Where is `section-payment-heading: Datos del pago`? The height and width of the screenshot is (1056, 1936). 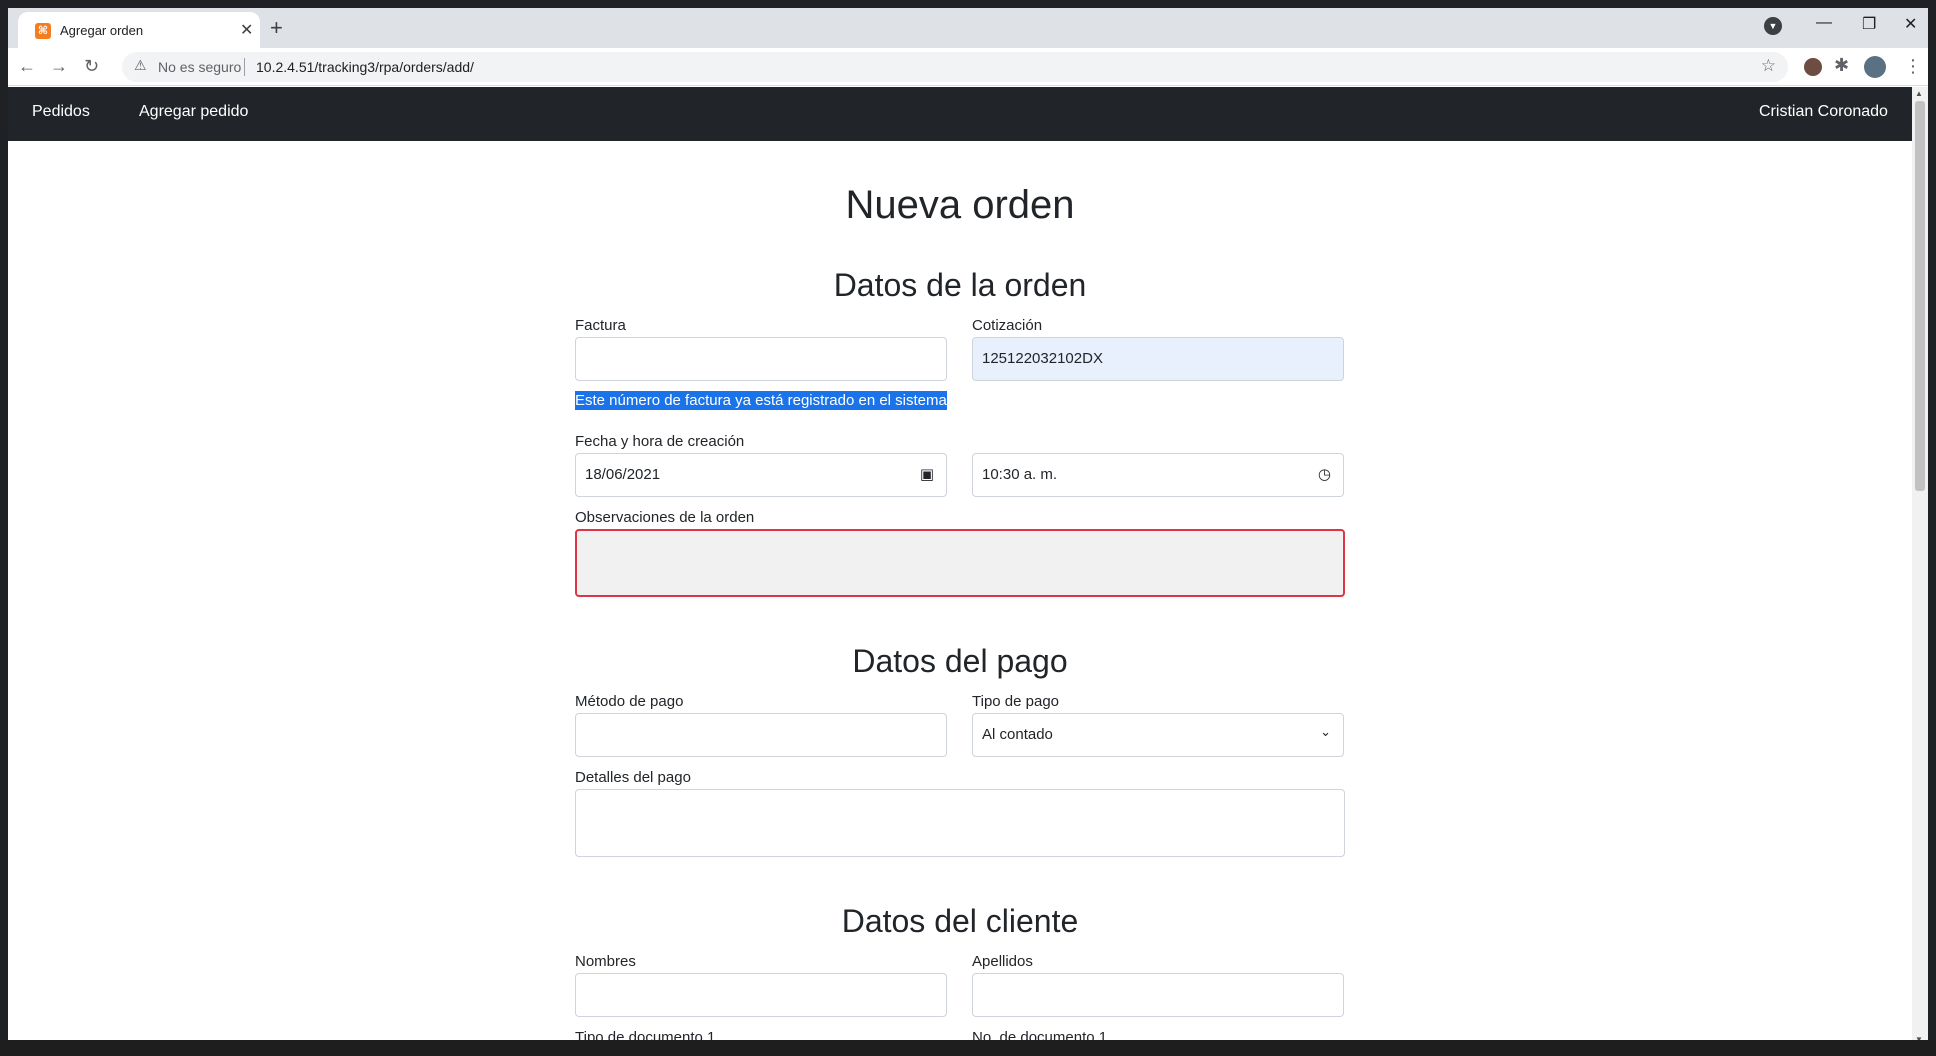 section-payment-heading: Datos del pago is located at coordinates (960, 661).